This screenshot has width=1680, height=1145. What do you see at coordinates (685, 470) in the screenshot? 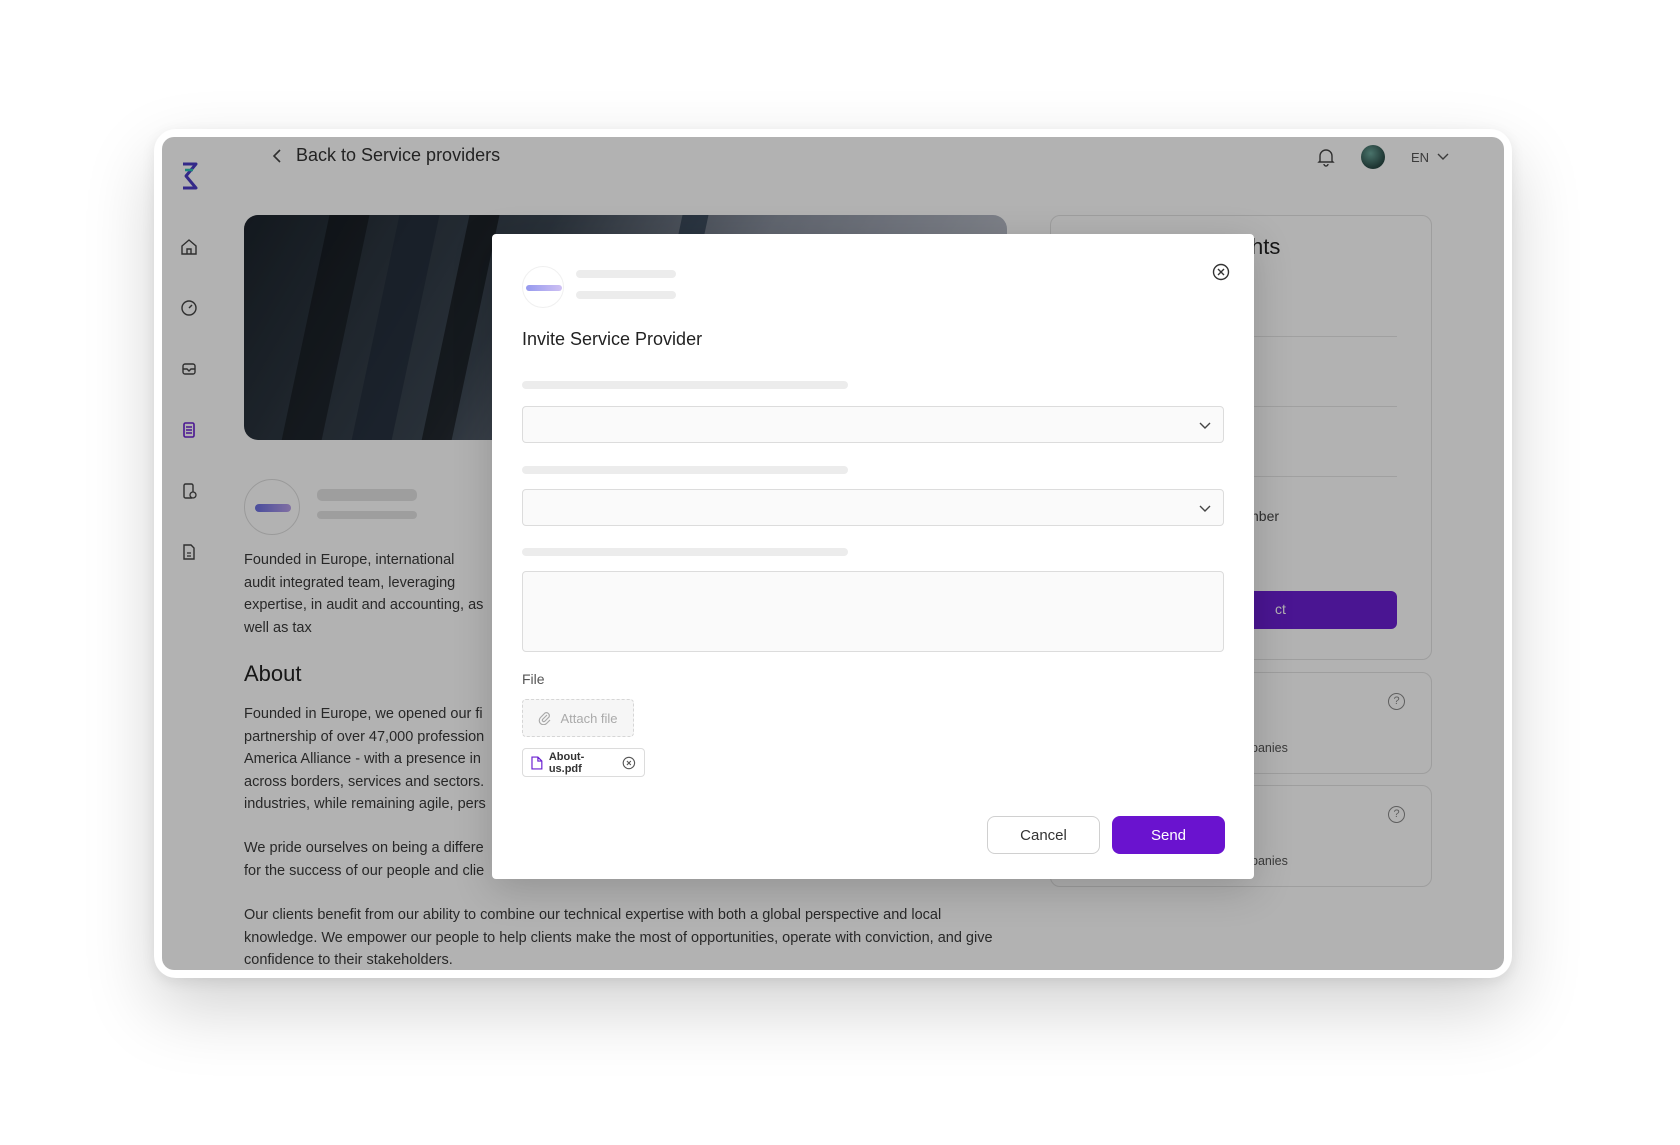
I see `field-2-label-placeholder` at bounding box center [685, 470].